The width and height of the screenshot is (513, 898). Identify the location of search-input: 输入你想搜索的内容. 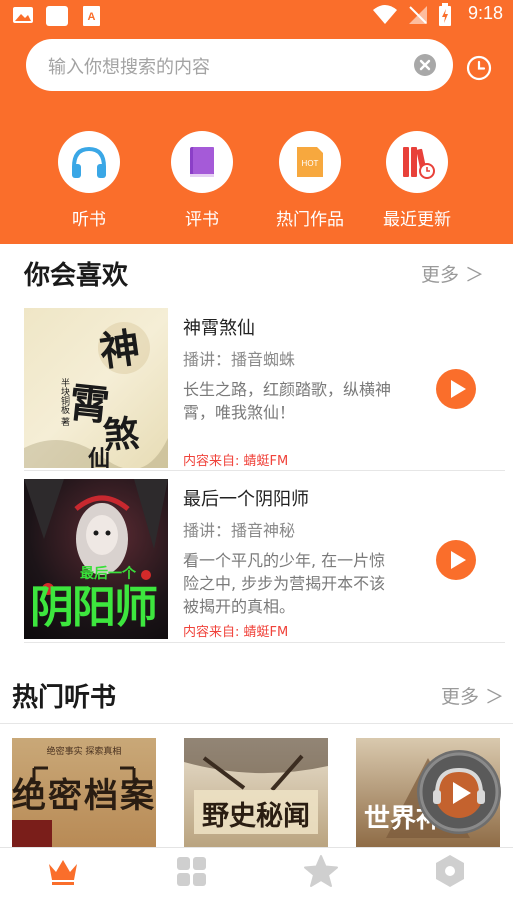
(129, 66).